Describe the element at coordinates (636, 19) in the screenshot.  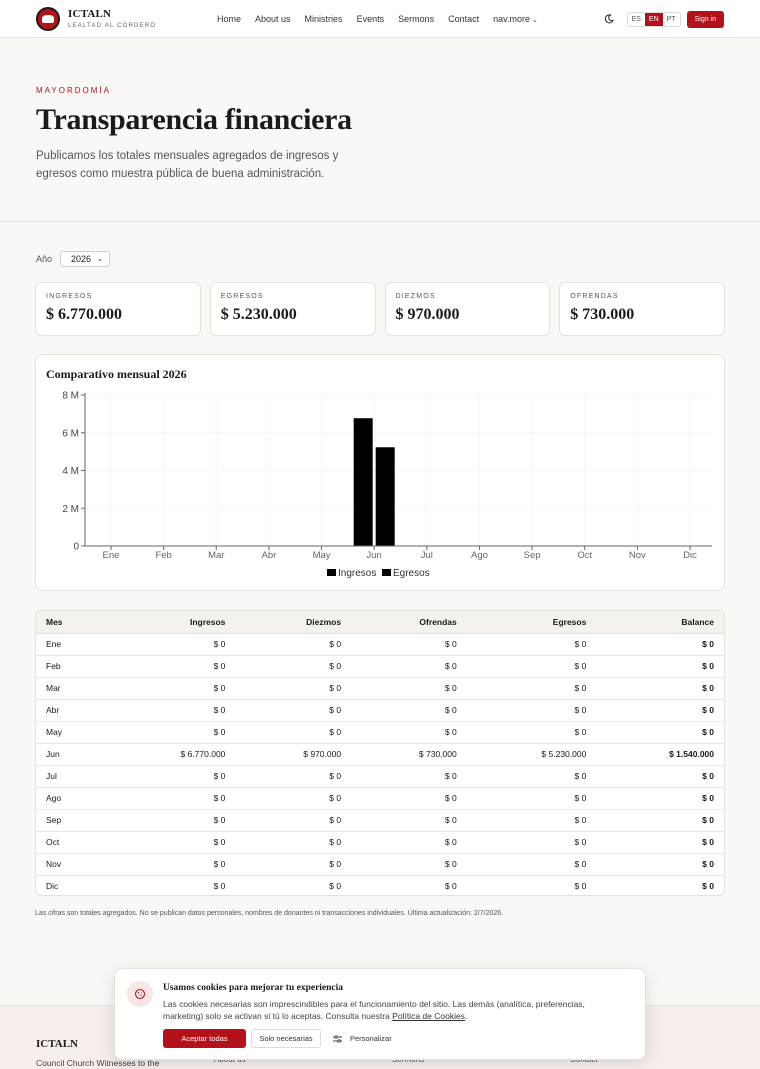
I see `lang-es: ES` at that location.